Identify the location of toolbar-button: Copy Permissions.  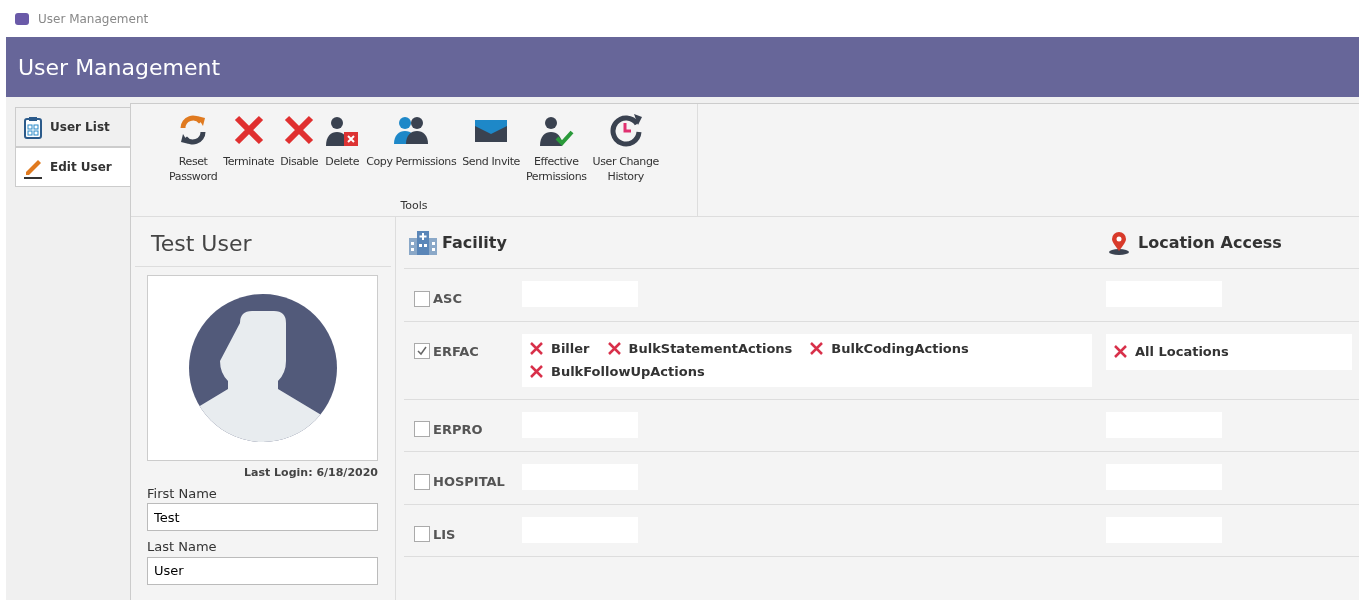
(411, 140).